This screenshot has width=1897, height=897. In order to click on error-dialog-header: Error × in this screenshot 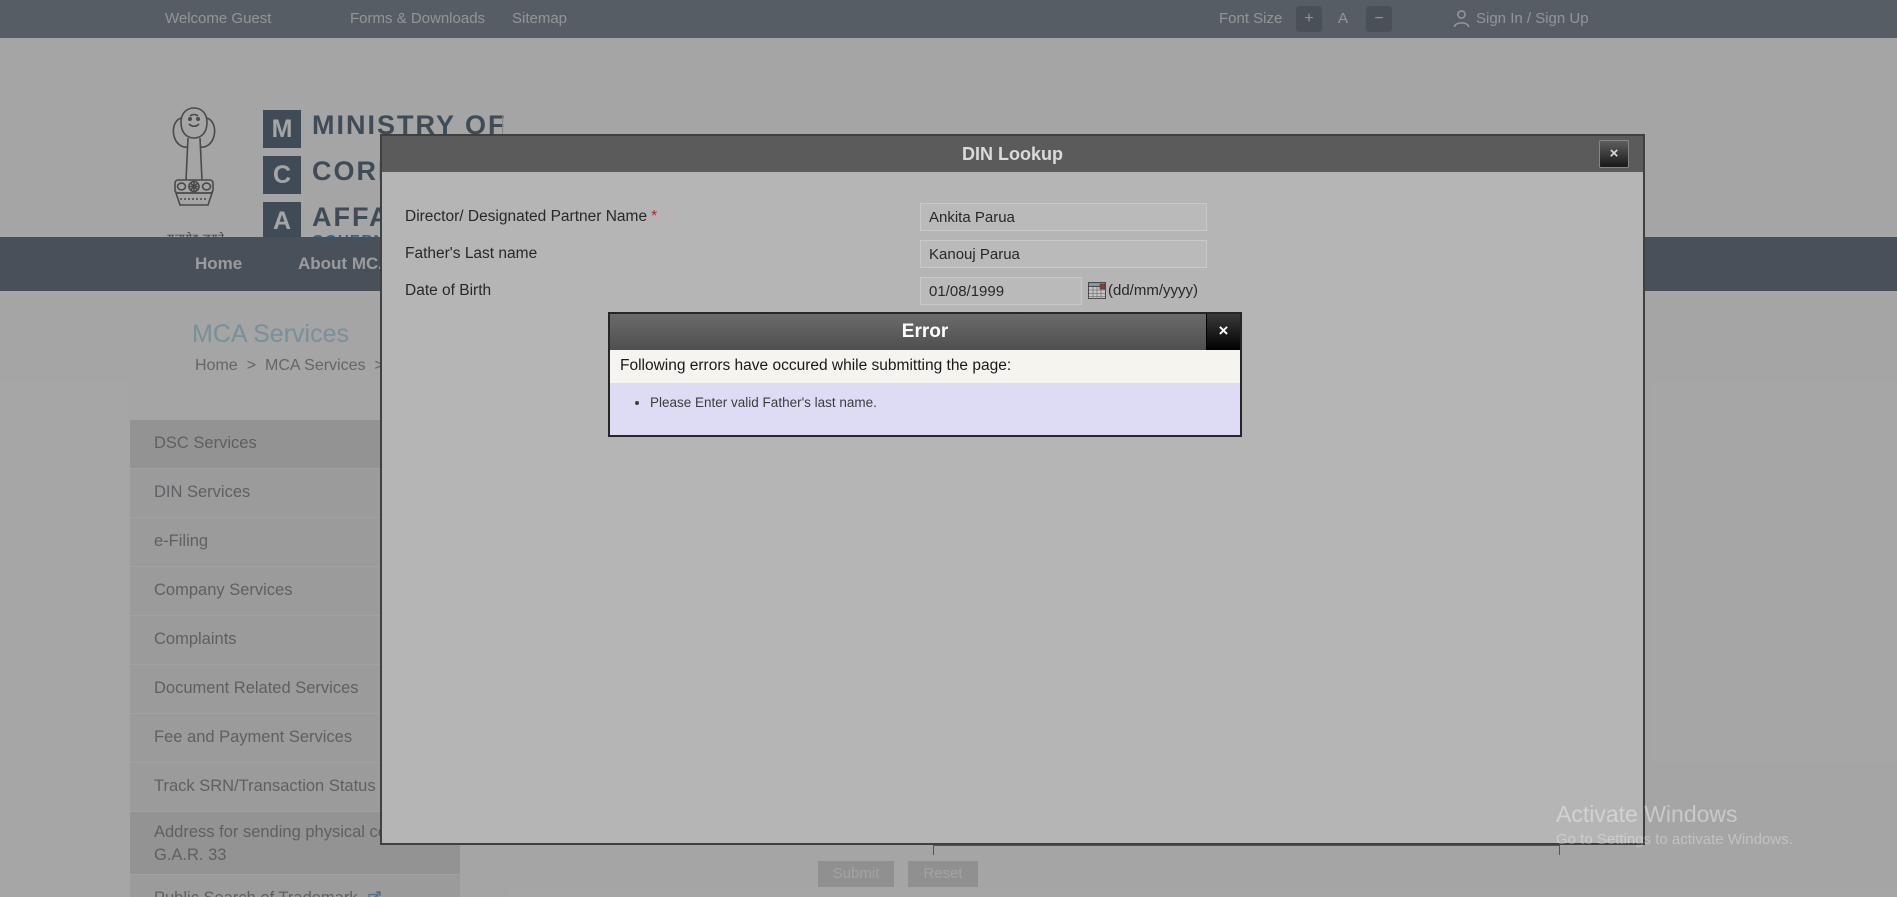, I will do `click(925, 332)`.